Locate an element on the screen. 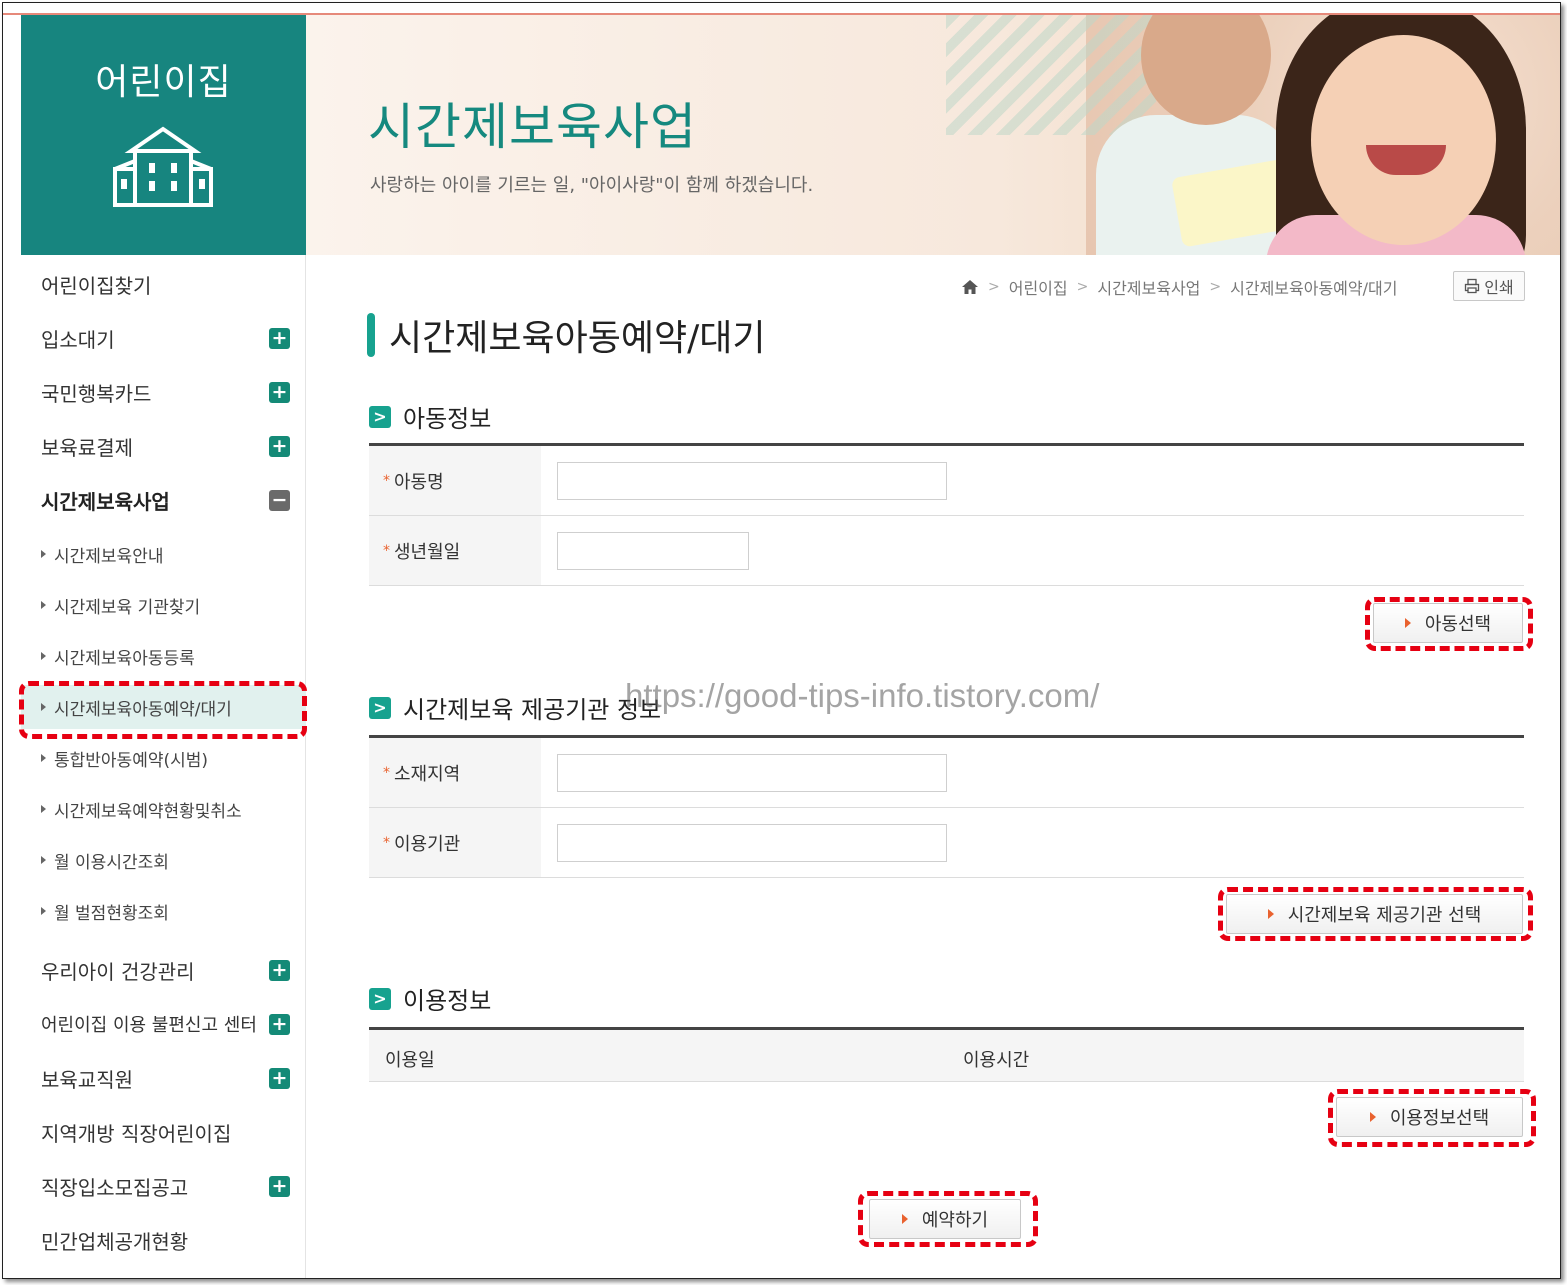 This screenshot has height=1285, width=1567. sidebar-item-private-disclosure: 민간업체공개현황 is located at coordinates (163, 1240).